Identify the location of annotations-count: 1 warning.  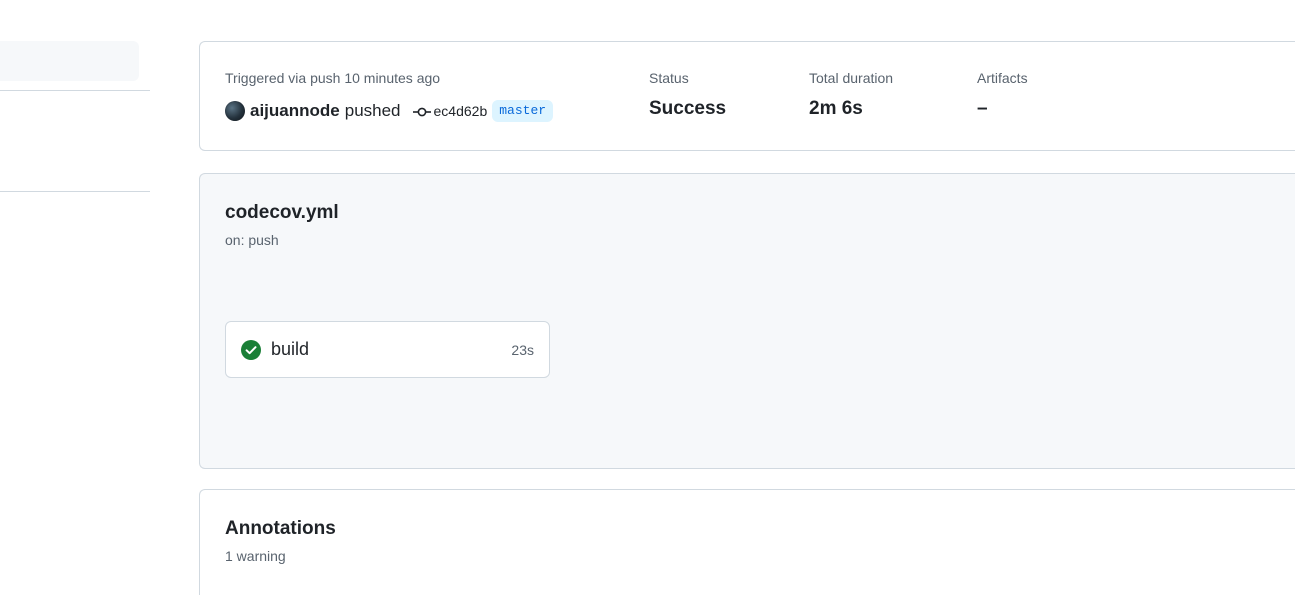
(255, 556).